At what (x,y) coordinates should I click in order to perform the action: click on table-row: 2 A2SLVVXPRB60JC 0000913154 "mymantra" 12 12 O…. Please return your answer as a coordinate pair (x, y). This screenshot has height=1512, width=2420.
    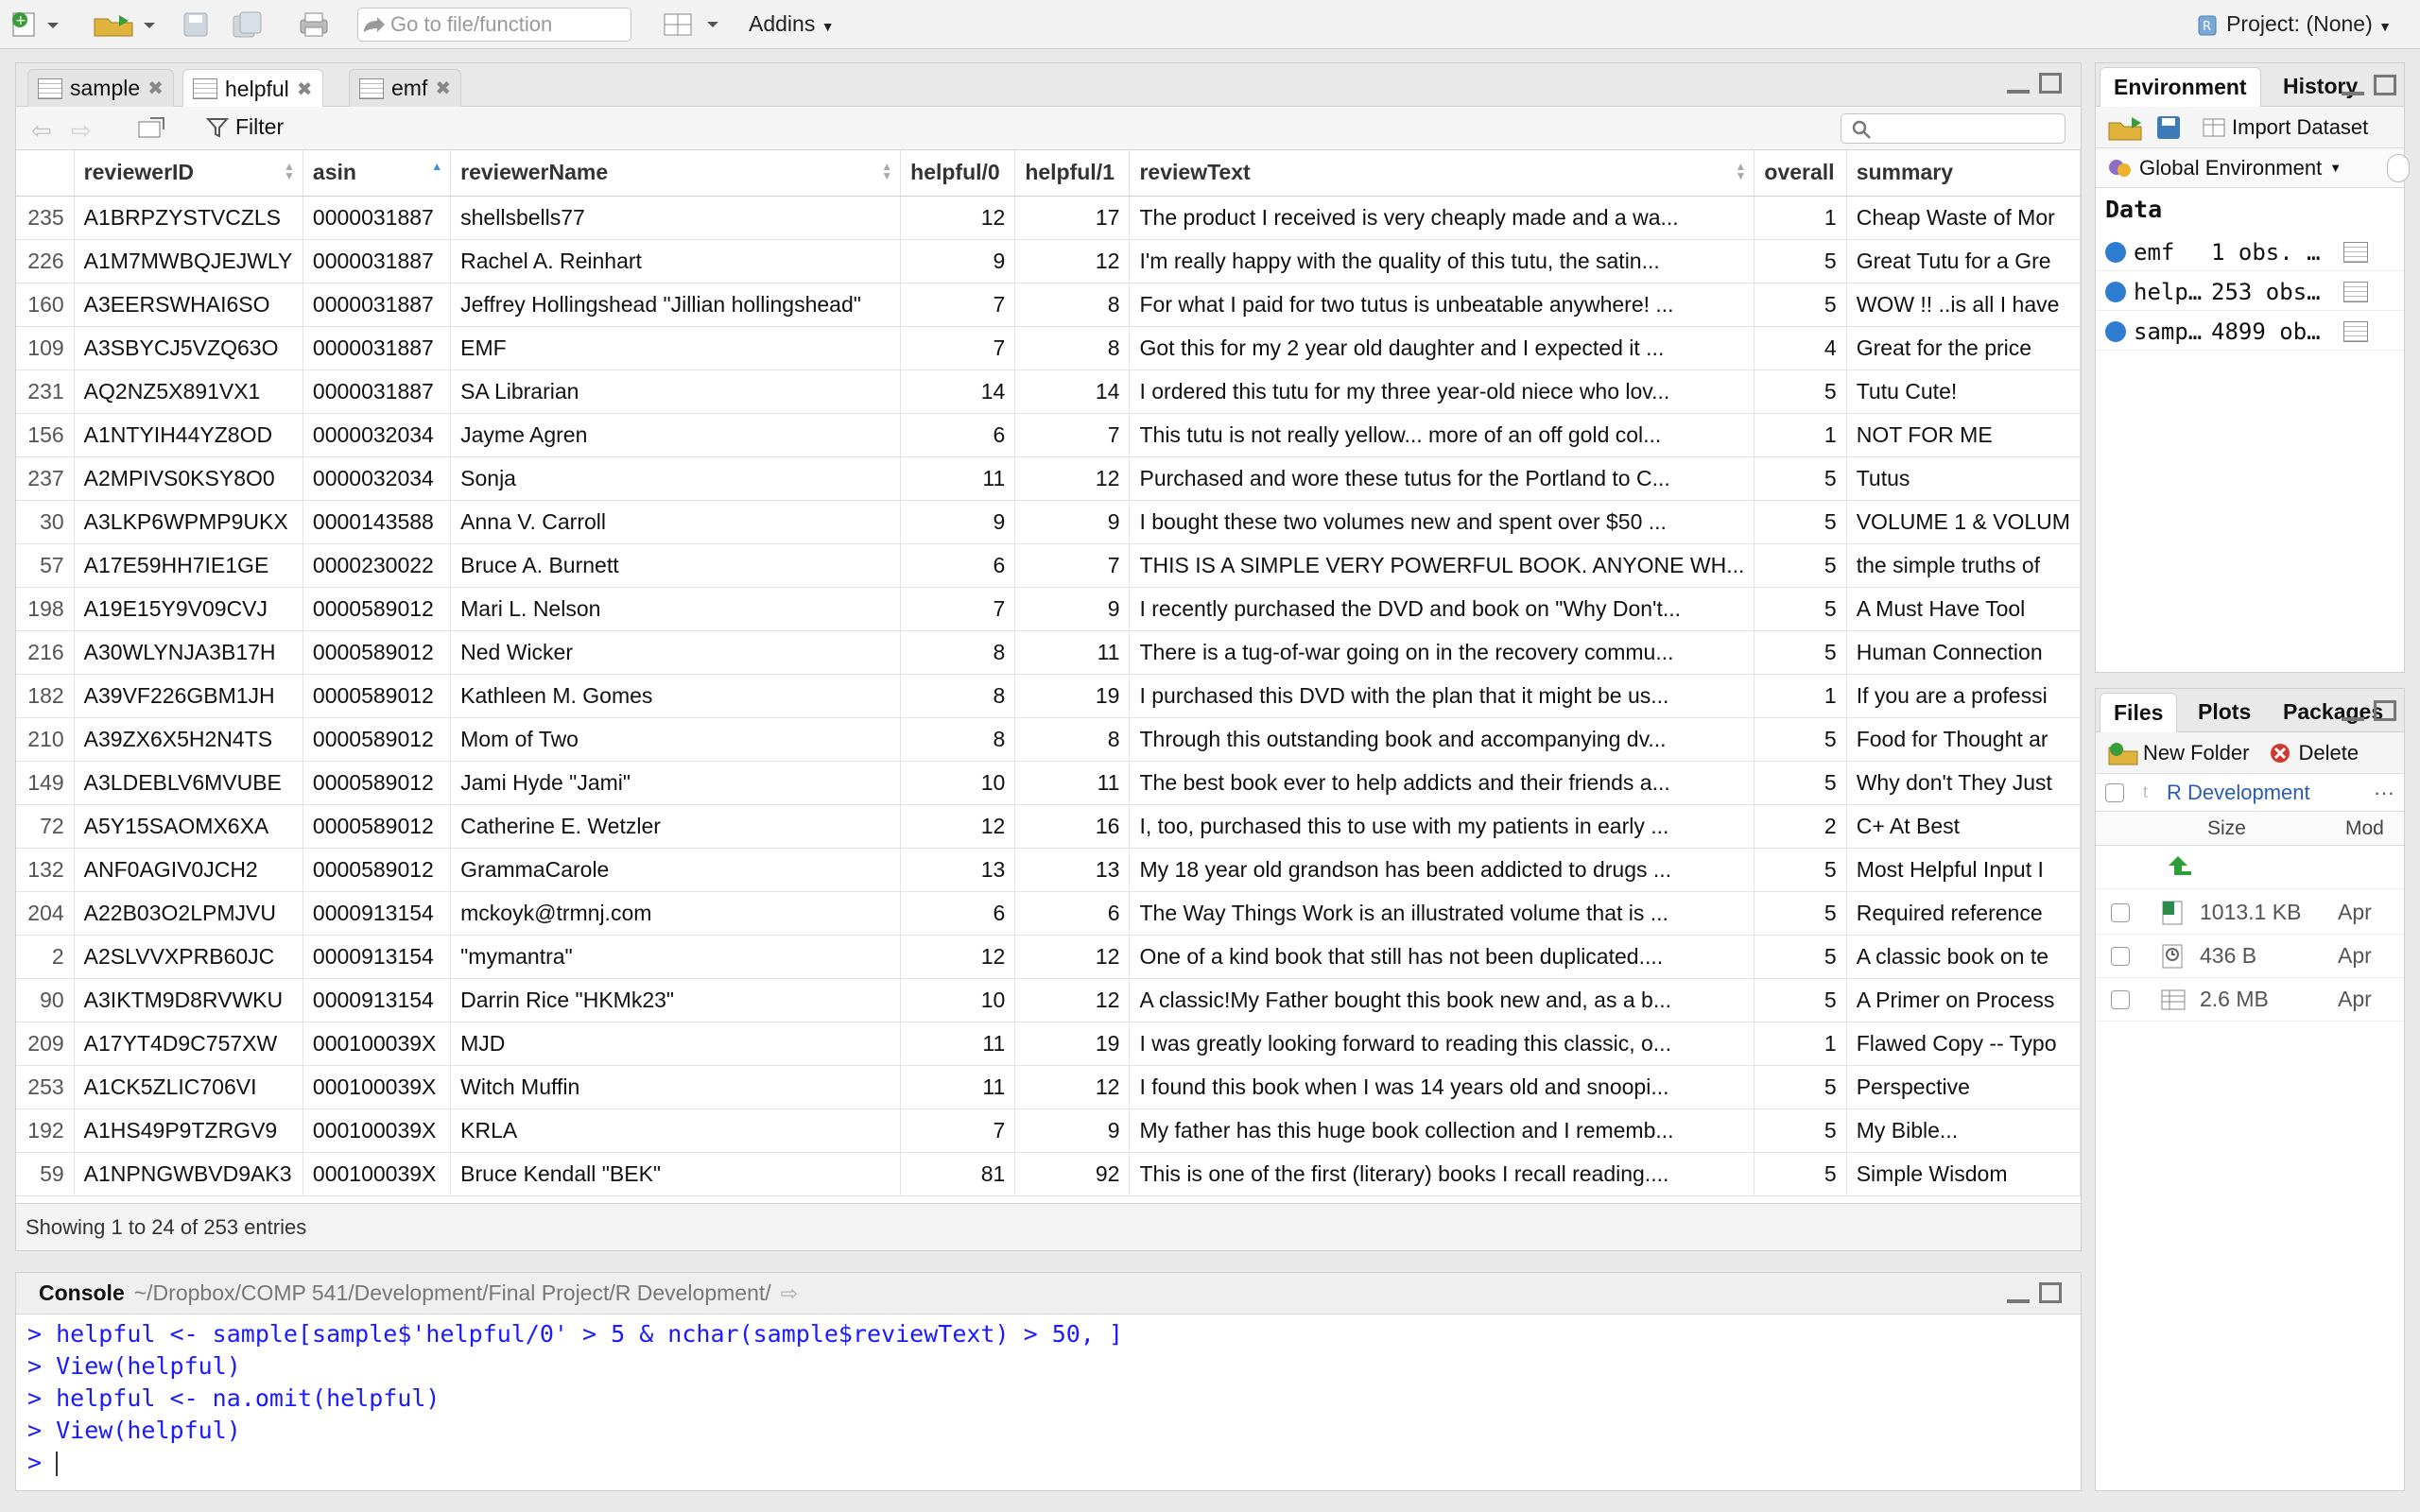
    Looking at the image, I should click on (1049, 957).